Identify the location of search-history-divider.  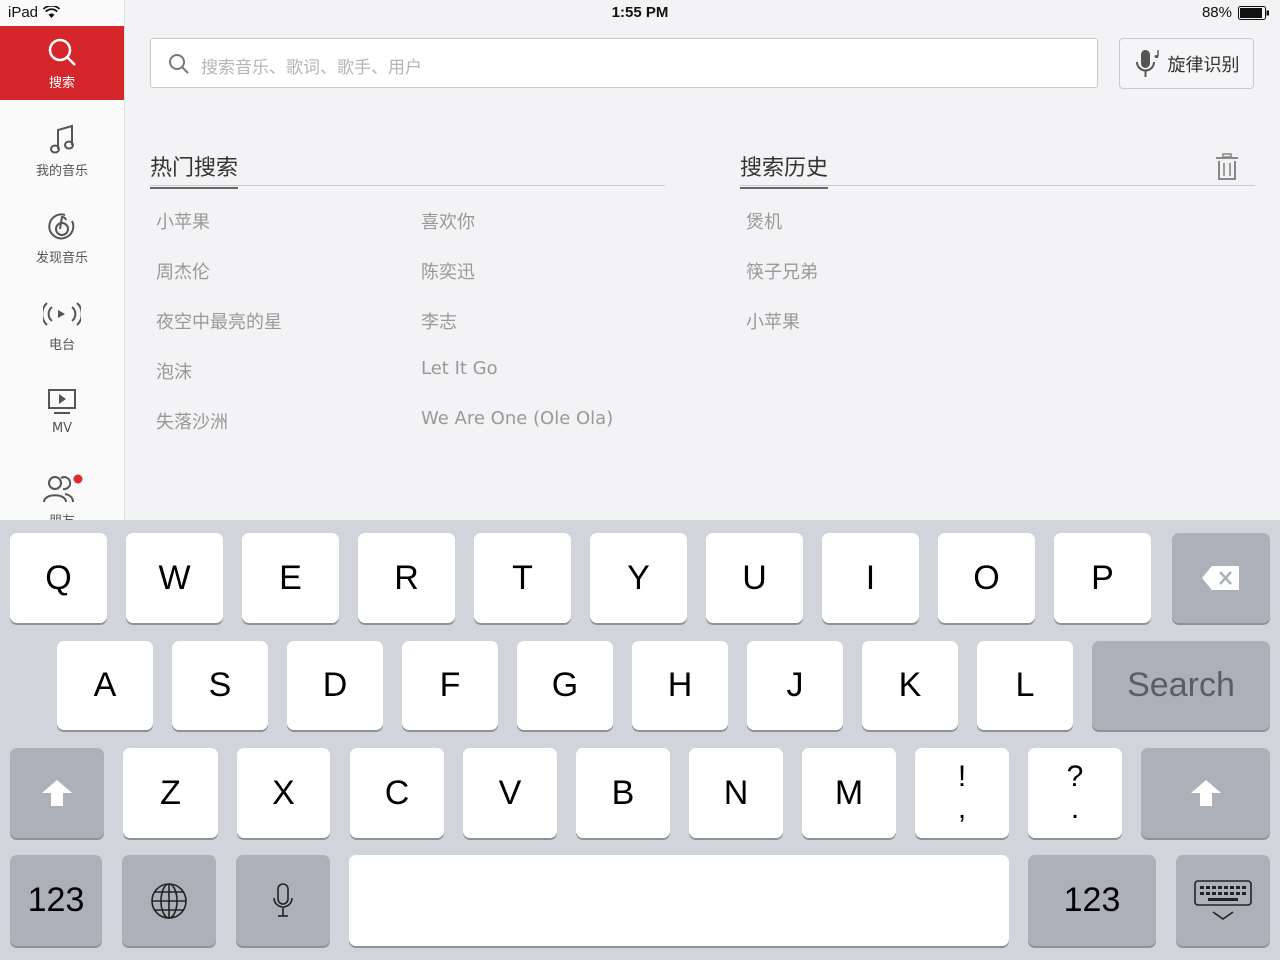
(997, 185).